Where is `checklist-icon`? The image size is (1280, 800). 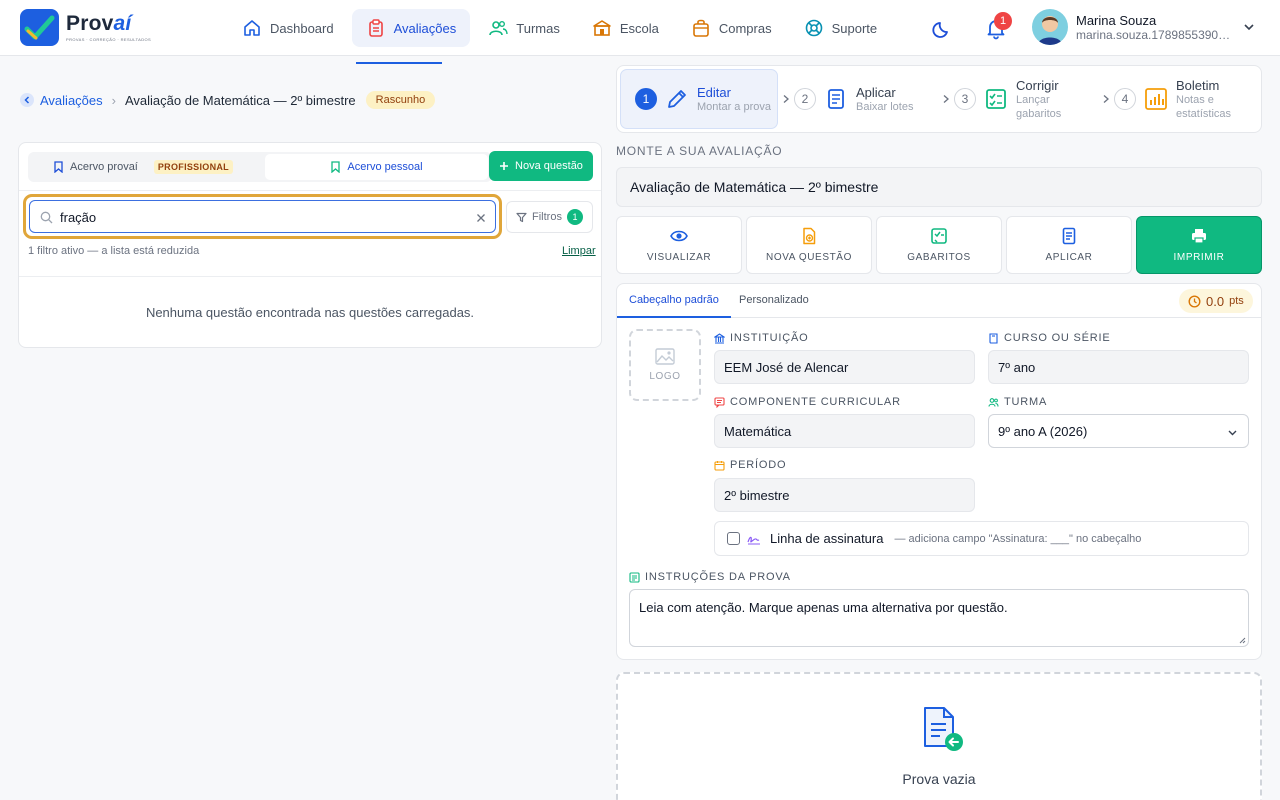
checklist-icon is located at coordinates (996, 99).